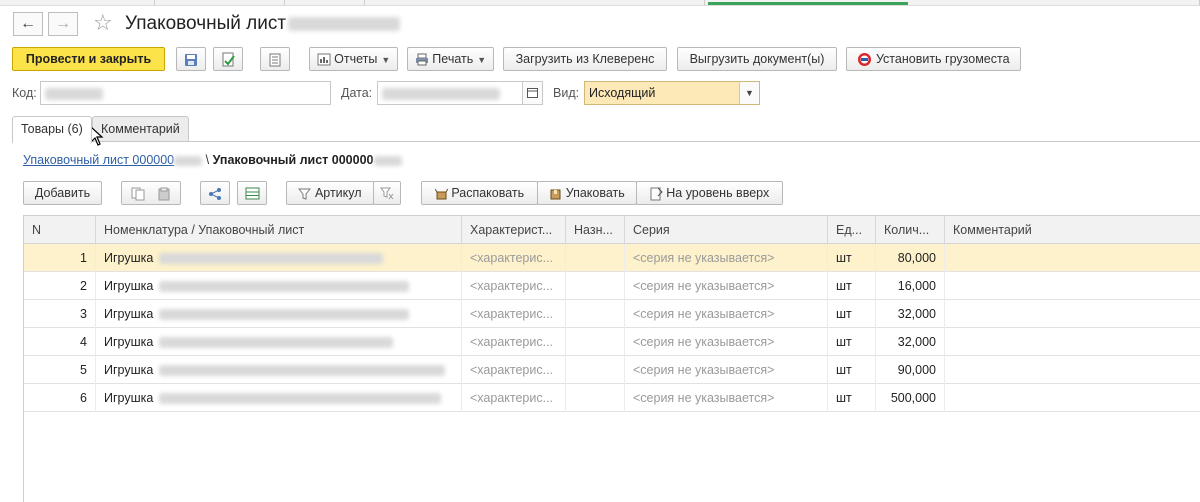 The width and height of the screenshot is (1200, 502). Describe the element at coordinates (215, 193) in the screenshot. I see `structure-button` at that location.